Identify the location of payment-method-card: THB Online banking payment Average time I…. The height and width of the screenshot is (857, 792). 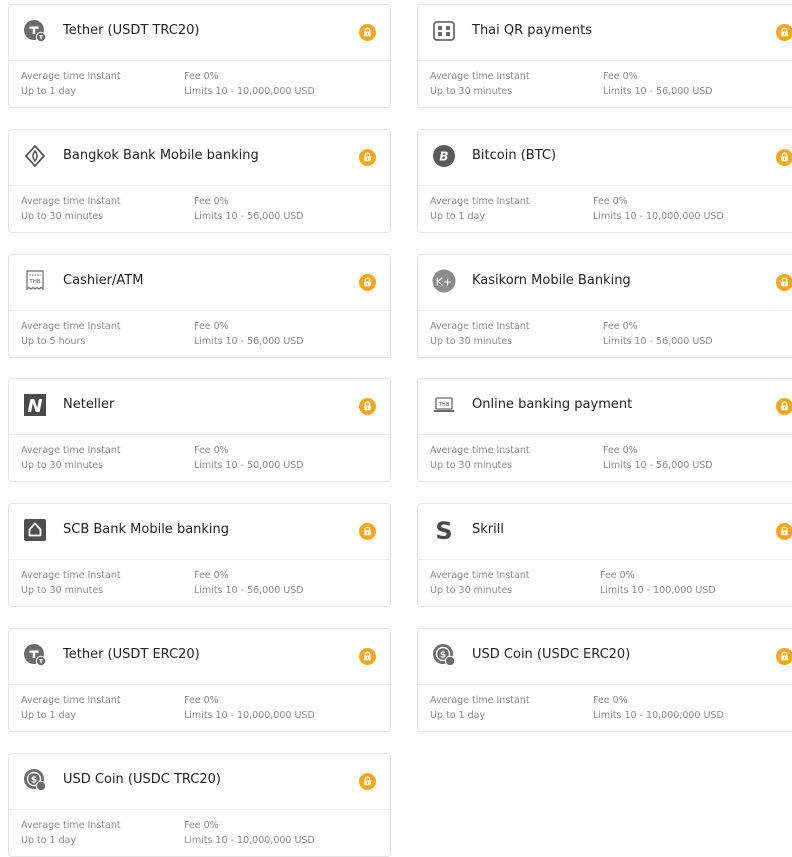
(604, 430).